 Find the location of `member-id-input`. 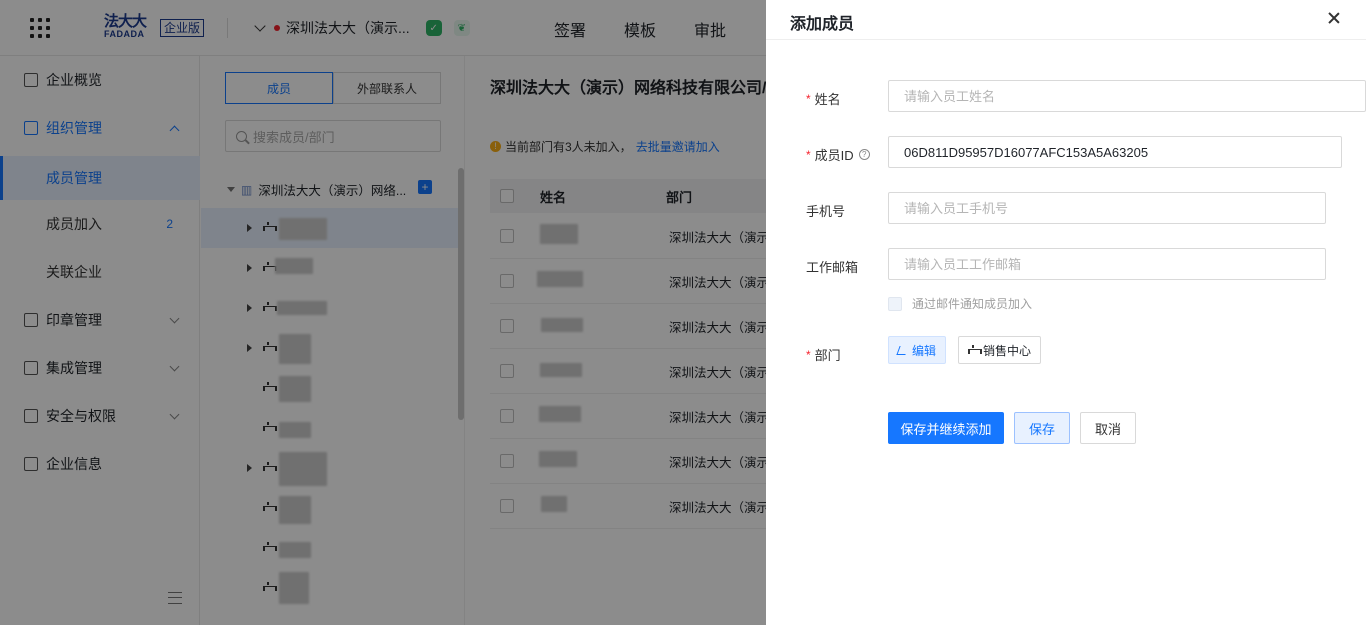

member-id-input is located at coordinates (1115, 152).